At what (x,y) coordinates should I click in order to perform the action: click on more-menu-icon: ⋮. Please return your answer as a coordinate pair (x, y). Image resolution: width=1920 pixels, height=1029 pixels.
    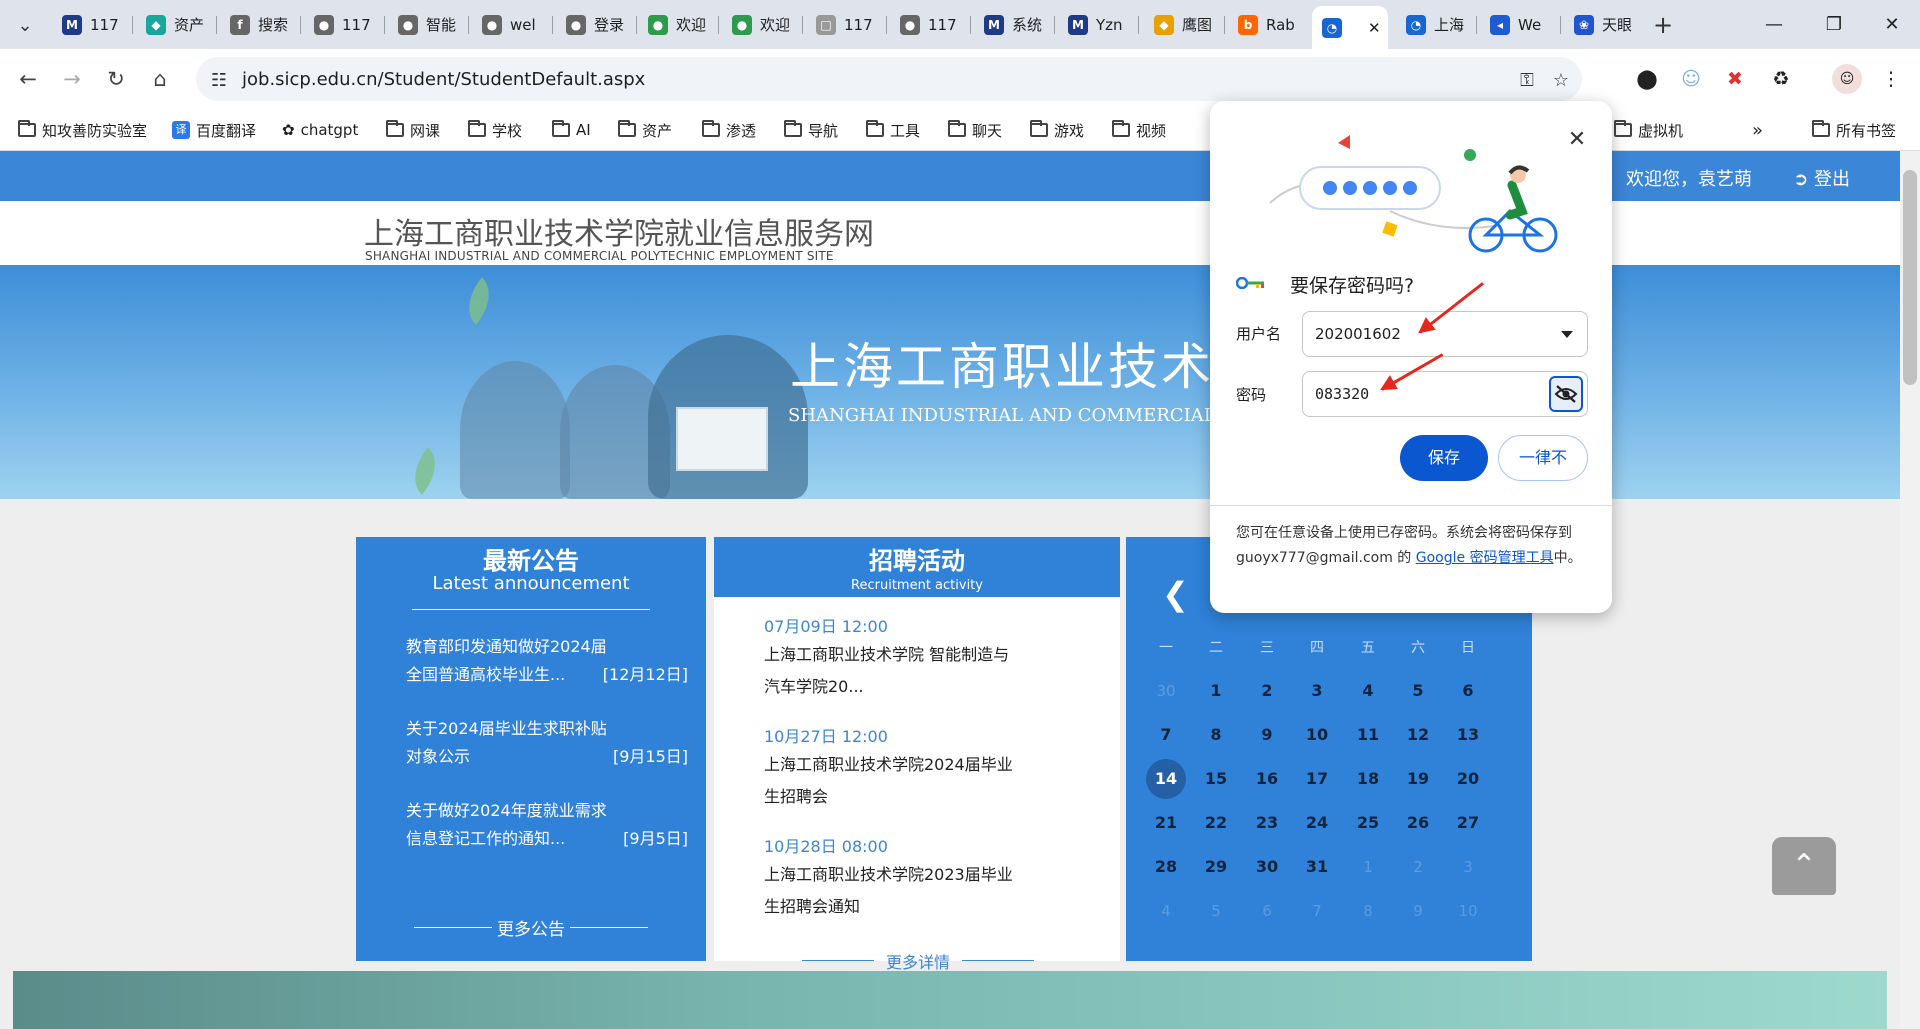
    Looking at the image, I should click on (1891, 79).